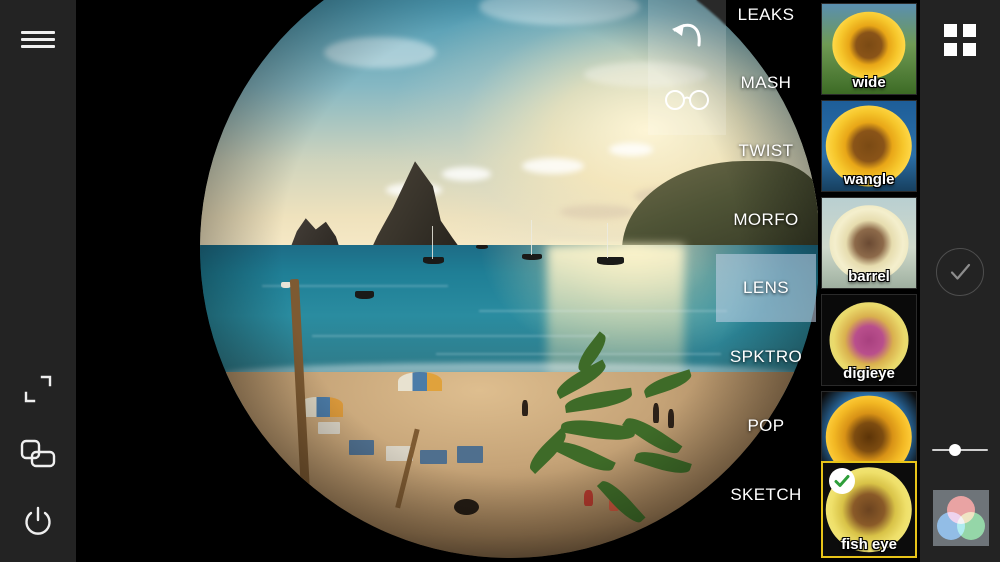 The height and width of the screenshot is (562, 1000). I want to click on power-icon, so click(38, 520).